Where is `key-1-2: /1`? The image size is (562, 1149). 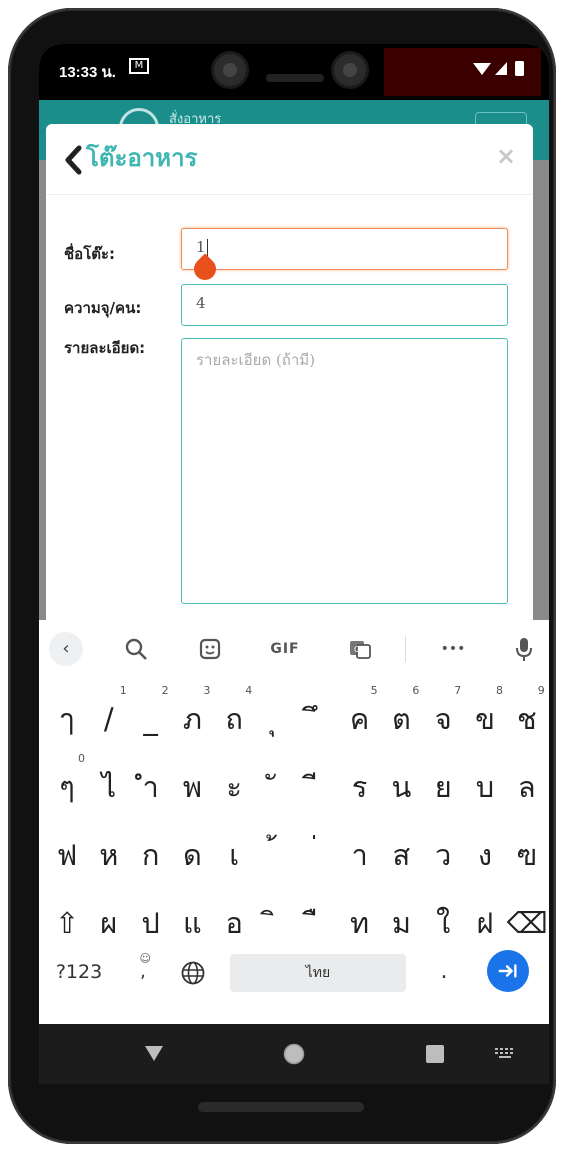
key-1-2: /1 is located at coordinates (109, 718).